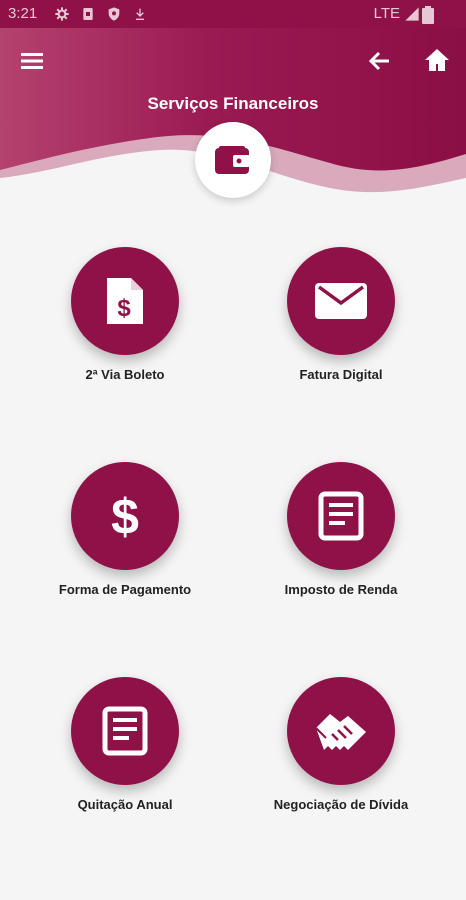 The image size is (466, 900). I want to click on service-label: Negociação de Dívida, so click(341, 804).